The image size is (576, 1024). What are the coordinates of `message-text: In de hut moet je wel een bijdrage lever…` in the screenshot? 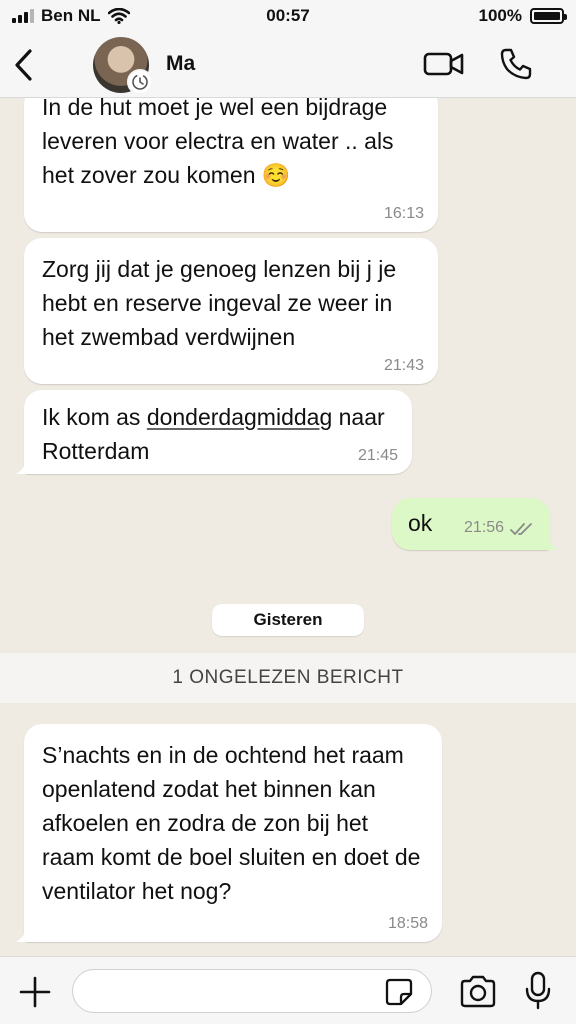 It's located at (218, 143).